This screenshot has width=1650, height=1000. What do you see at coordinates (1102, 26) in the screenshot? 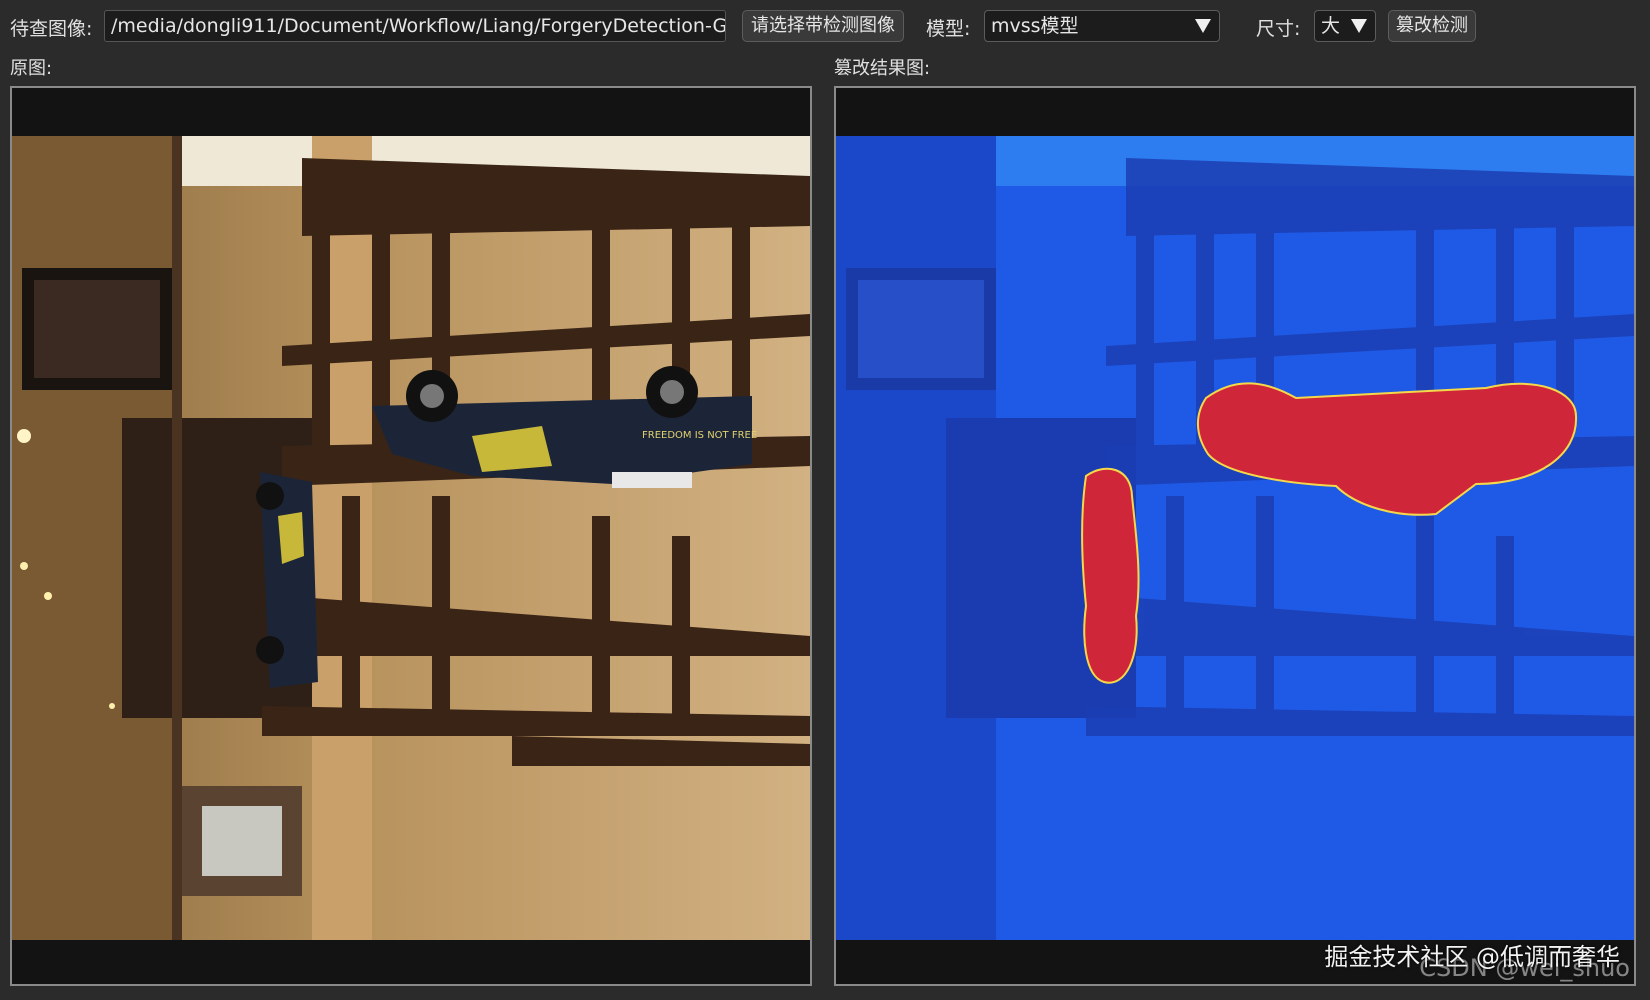
I see `model-select: mvss模型` at bounding box center [1102, 26].